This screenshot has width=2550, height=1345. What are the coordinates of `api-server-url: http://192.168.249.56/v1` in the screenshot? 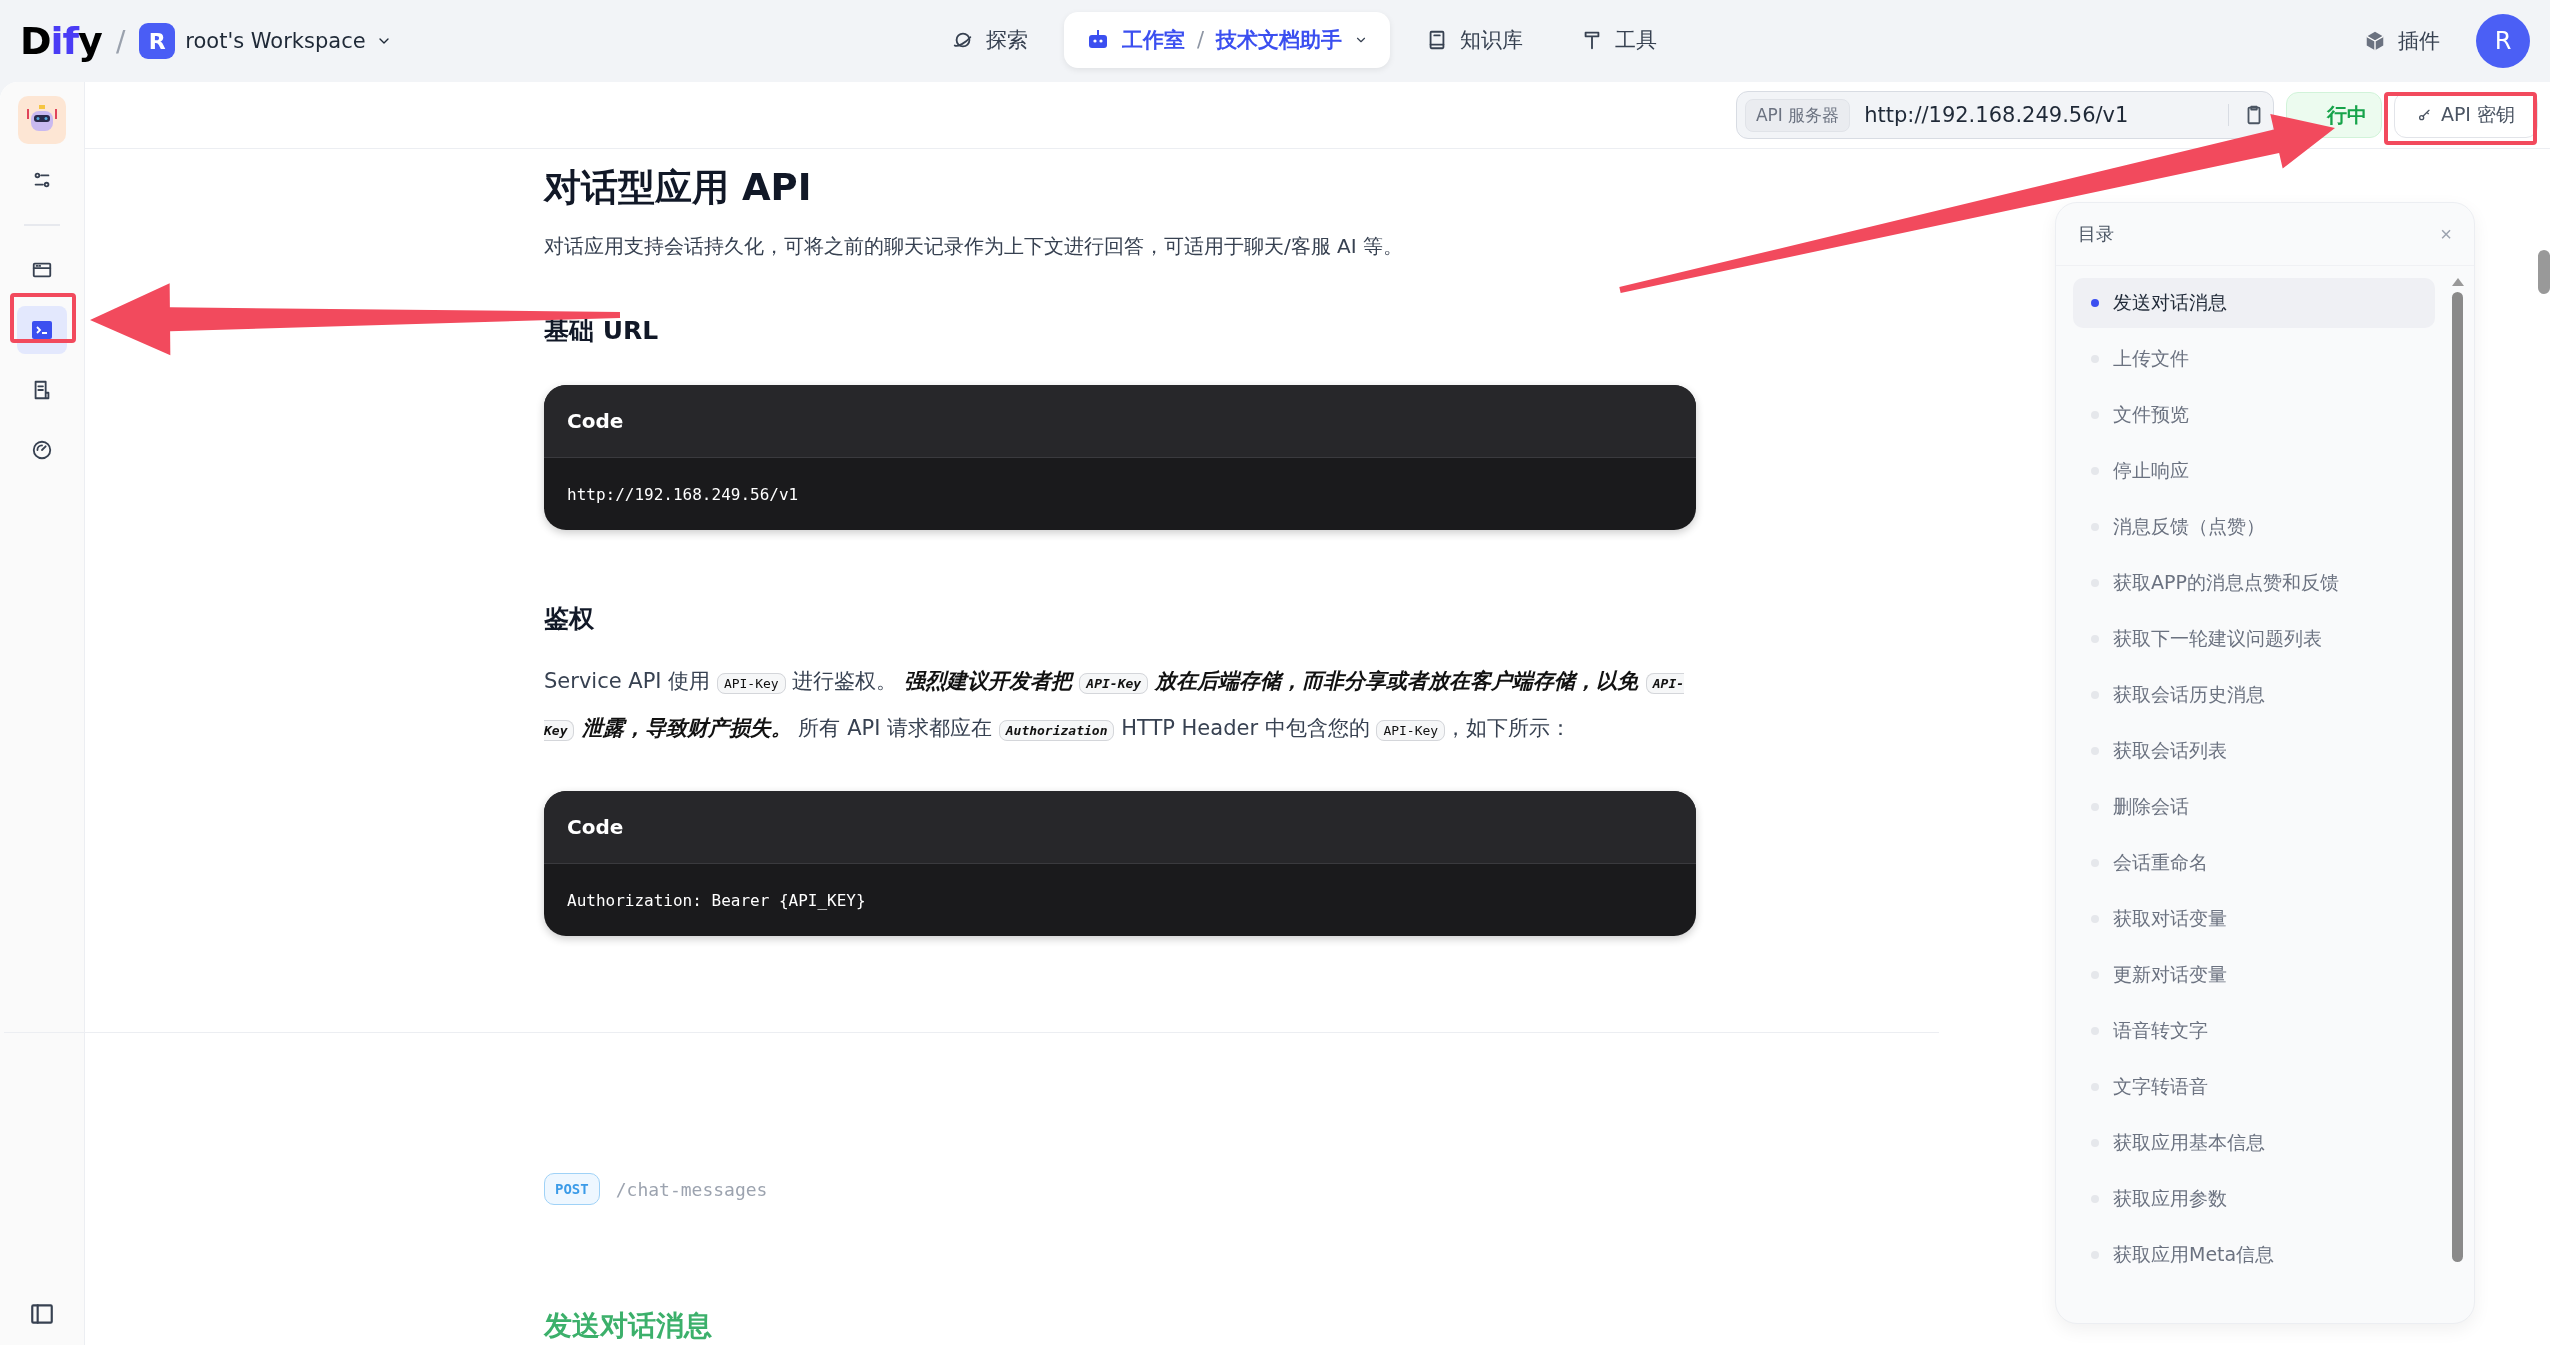 It's located at (1997, 115).